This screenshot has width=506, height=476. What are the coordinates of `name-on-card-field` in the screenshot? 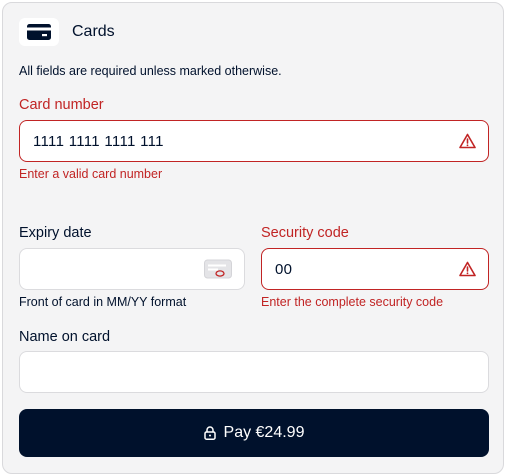 It's located at (254, 372).